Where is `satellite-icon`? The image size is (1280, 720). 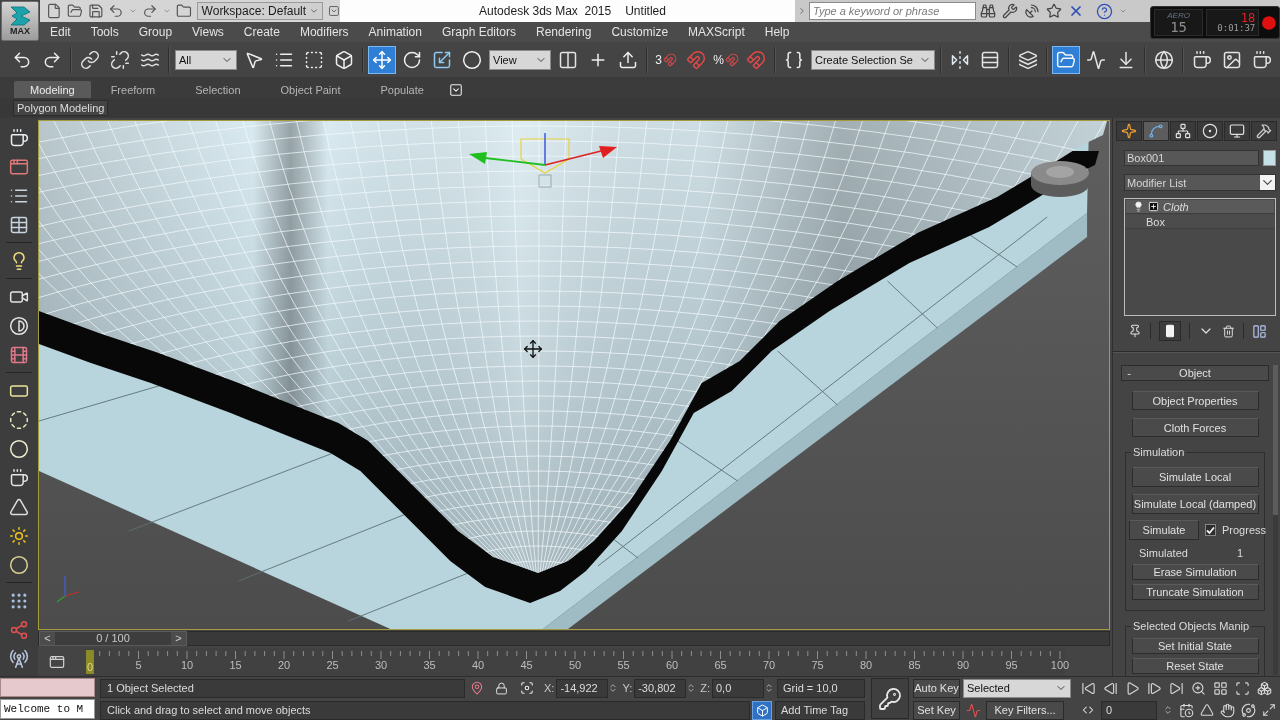
satellite-icon is located at coordinates (1032, 11).